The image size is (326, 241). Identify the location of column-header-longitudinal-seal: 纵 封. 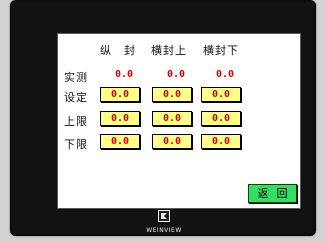
(118, 50).